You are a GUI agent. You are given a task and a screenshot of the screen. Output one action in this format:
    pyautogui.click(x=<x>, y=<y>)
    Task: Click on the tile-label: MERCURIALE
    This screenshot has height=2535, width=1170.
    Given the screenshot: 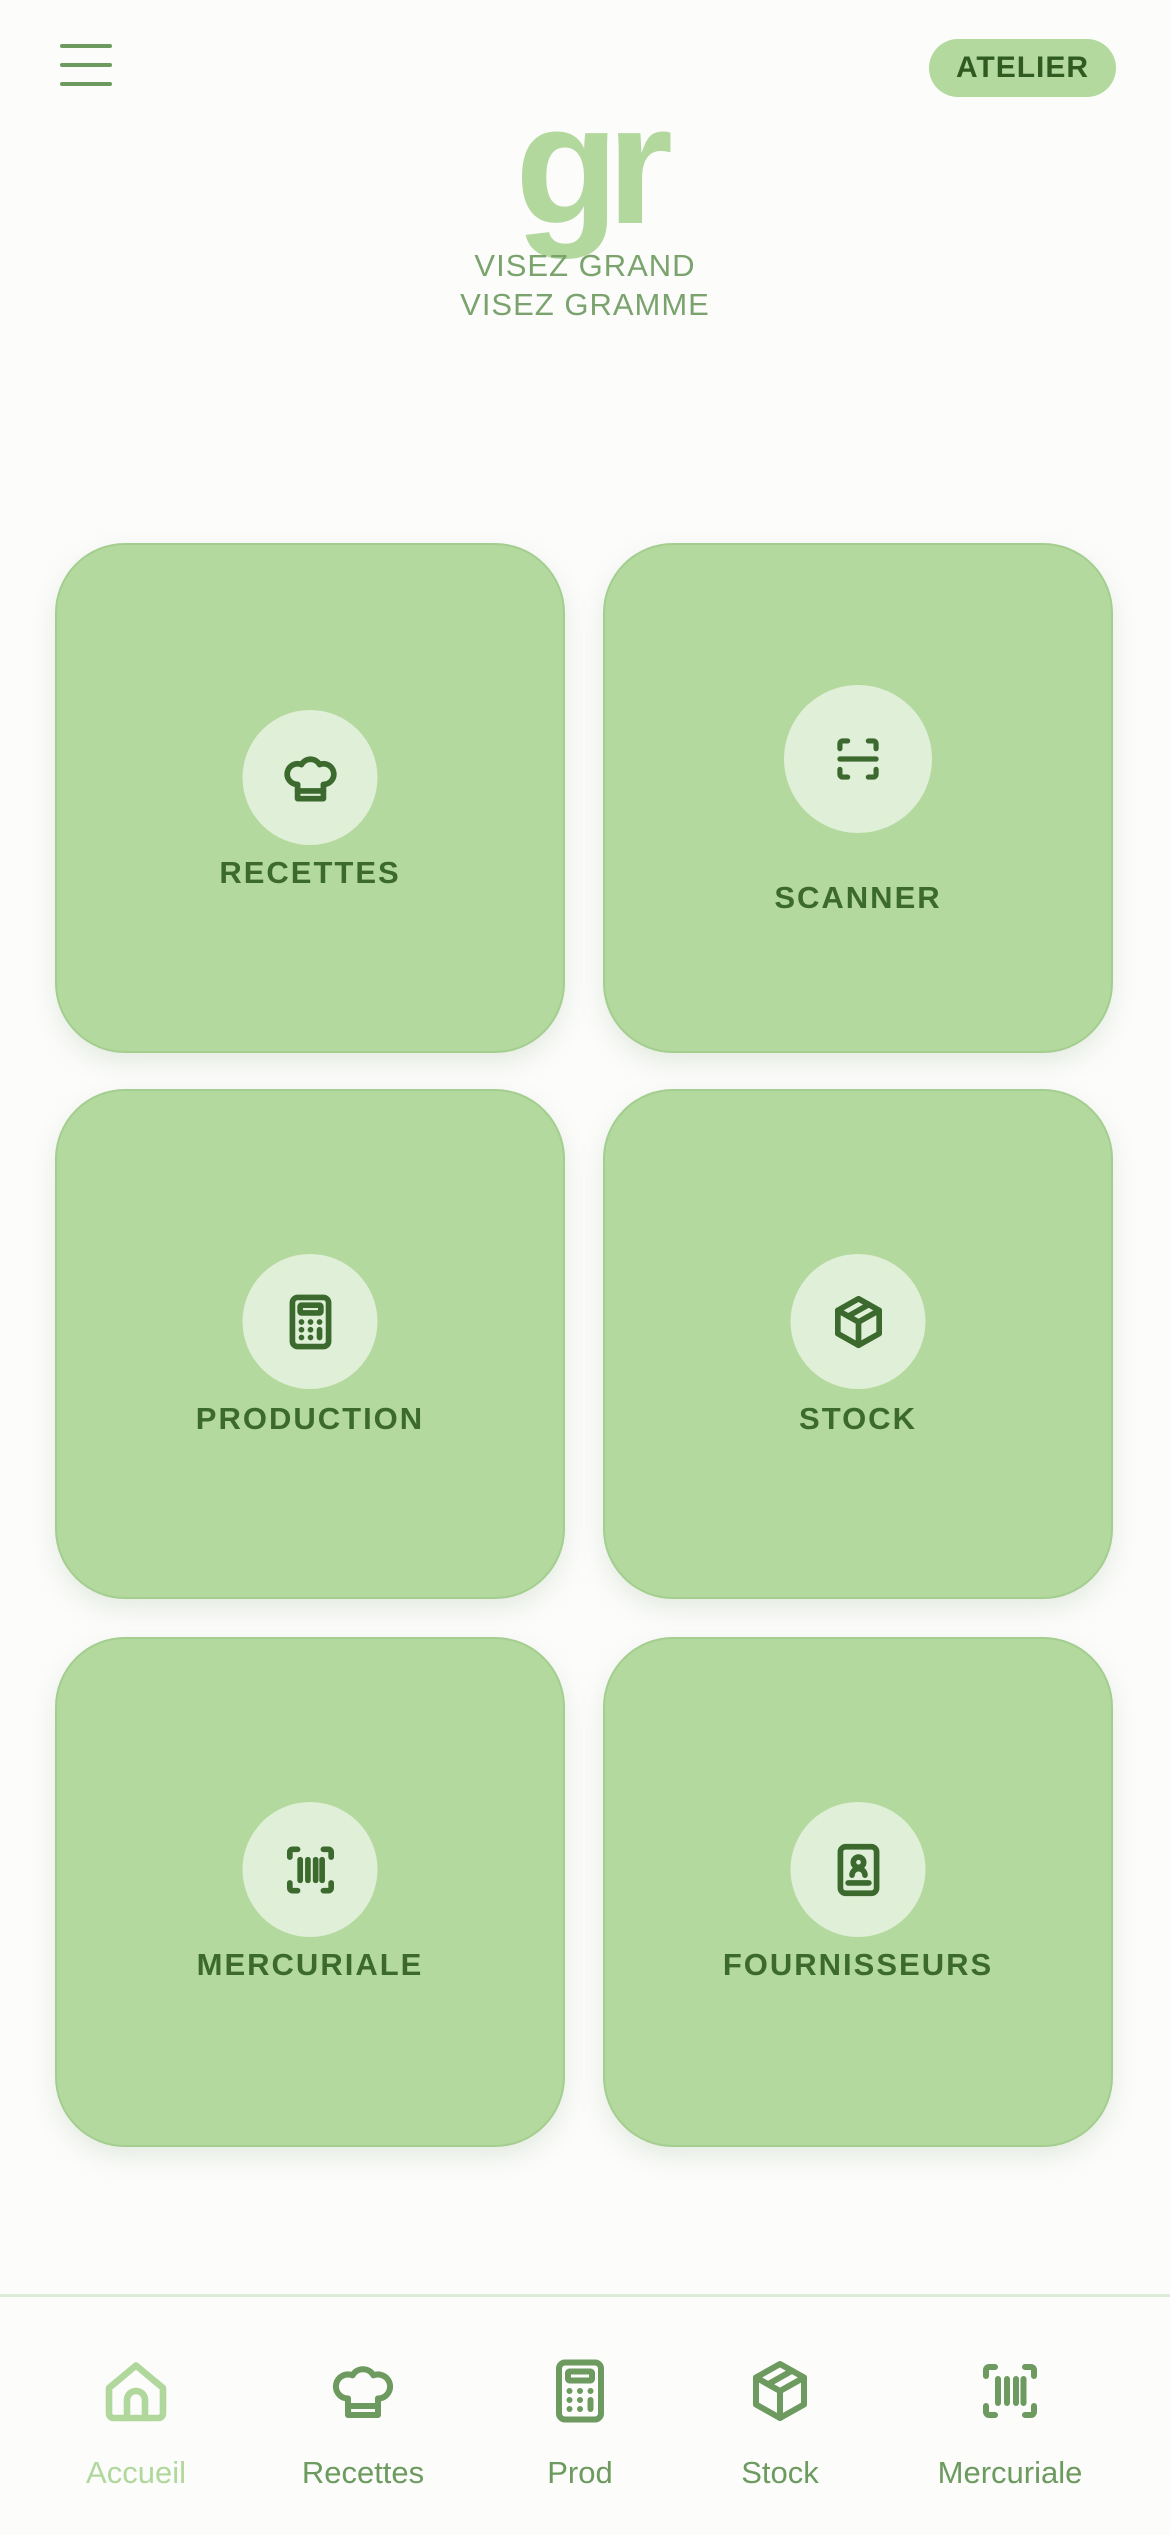 What is the action you would take?
    pyautogui.click(x=310, y=1964)
    